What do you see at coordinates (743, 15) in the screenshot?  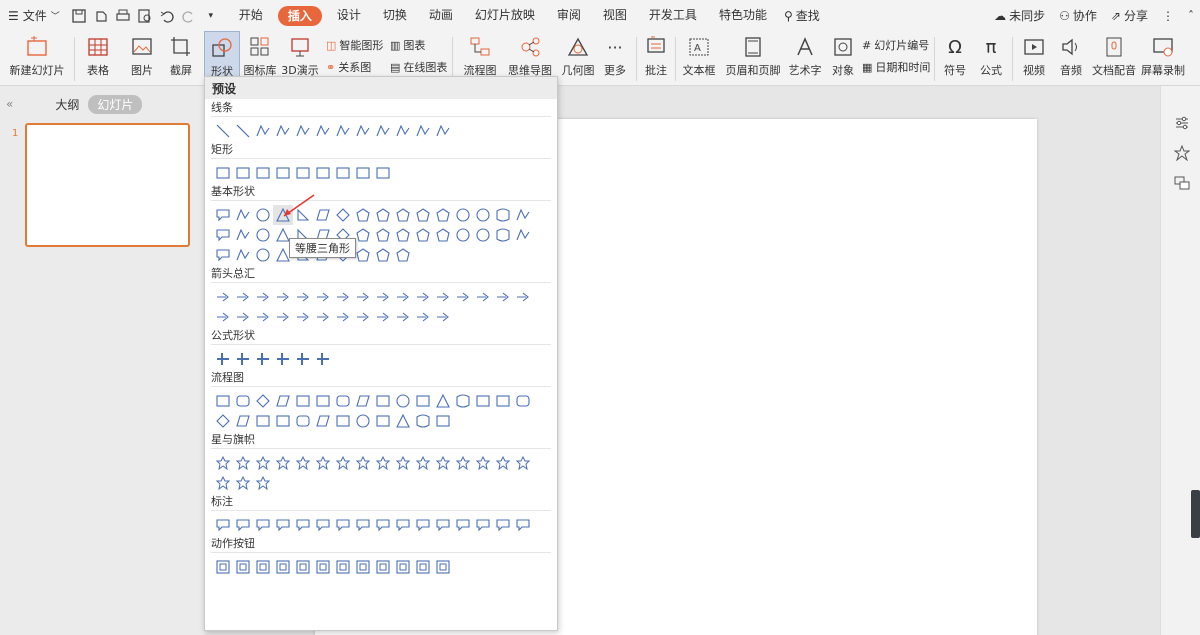 I see `tab-special: 特色功能` at bounding box center [743, 15].